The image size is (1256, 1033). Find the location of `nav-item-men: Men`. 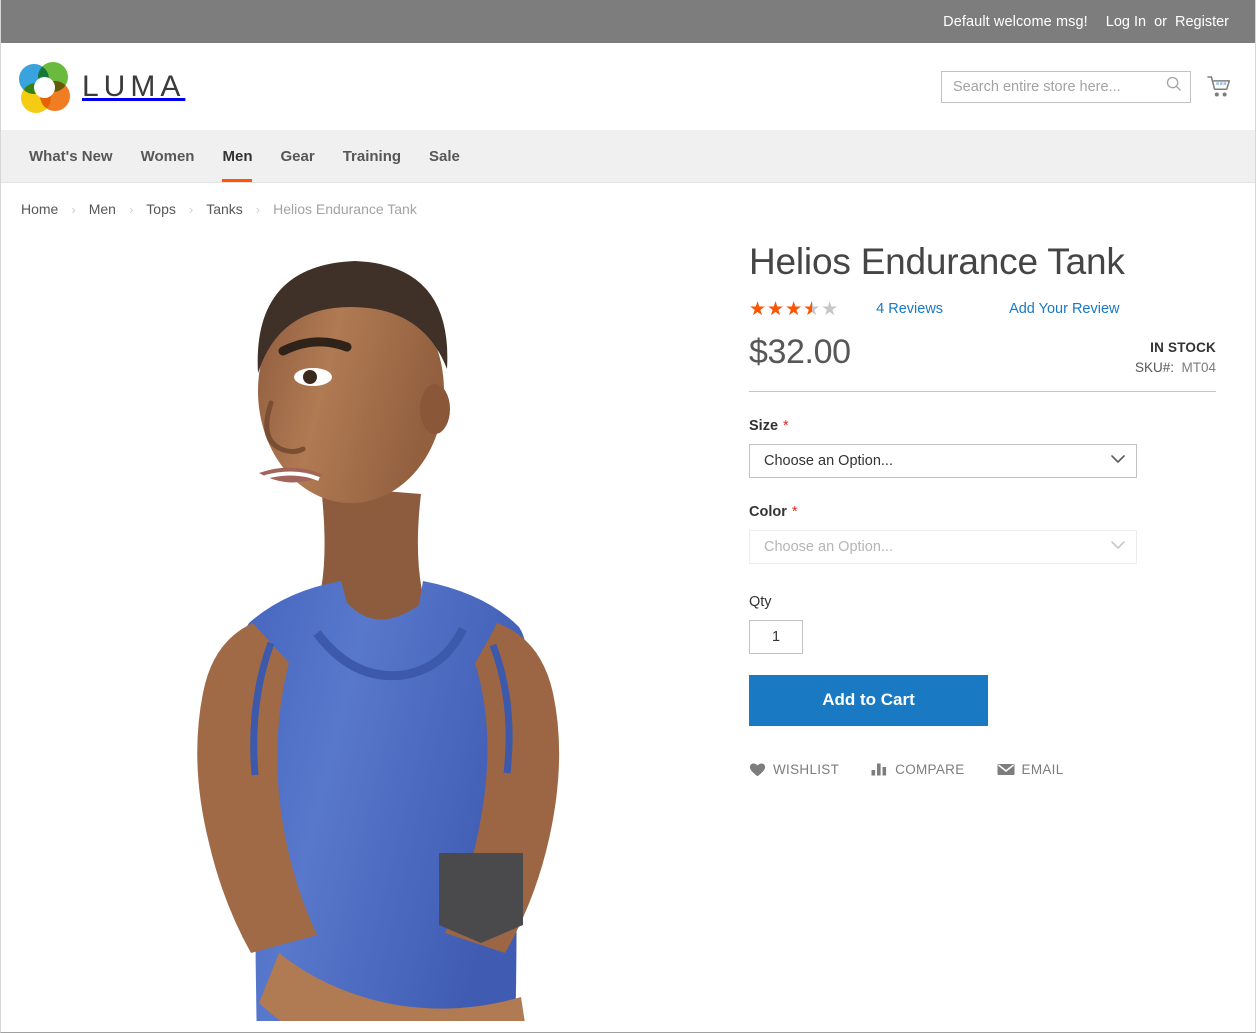

nav-item-men: Men is located at coordinates (237, 156).